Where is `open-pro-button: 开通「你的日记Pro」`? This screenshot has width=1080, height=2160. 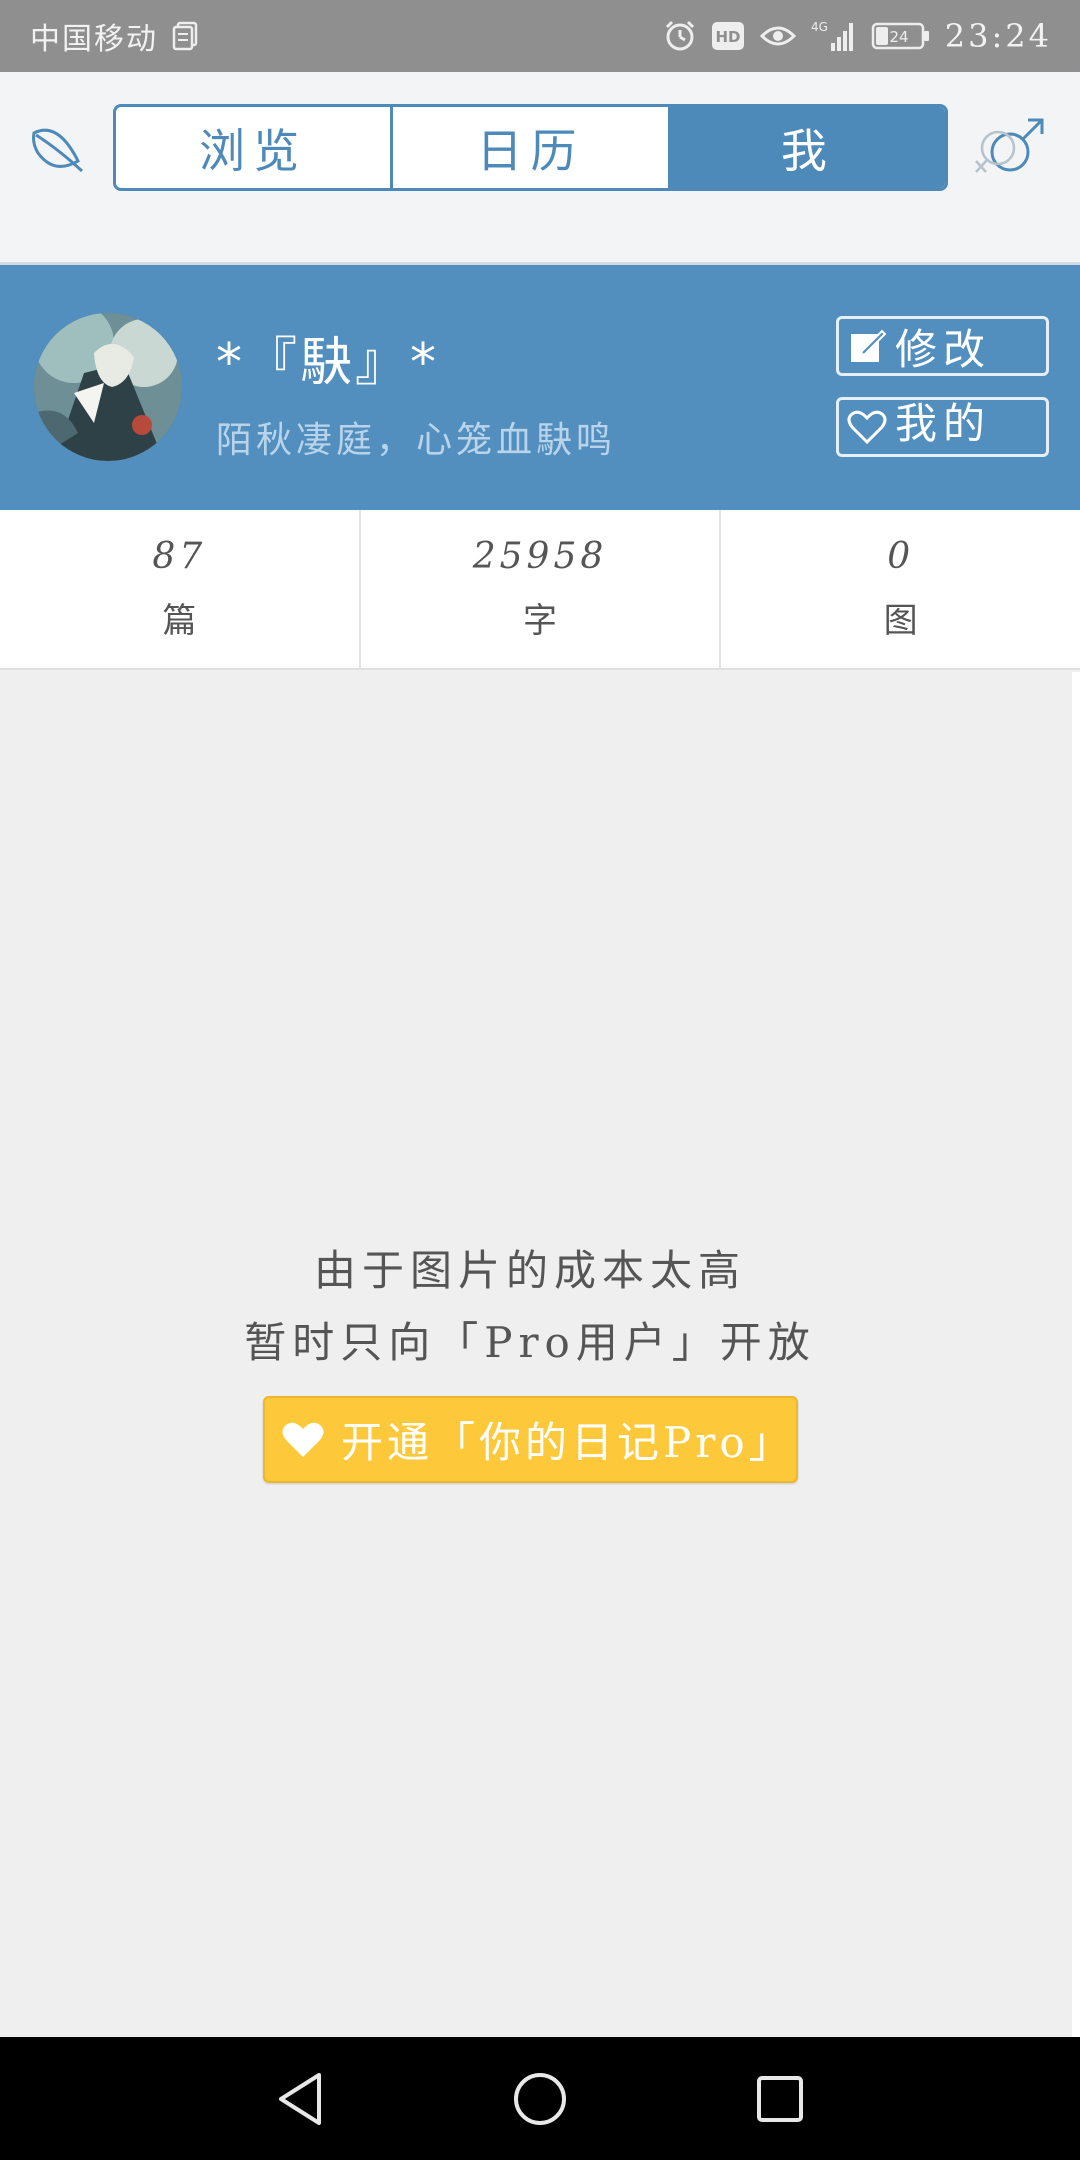
open-pro-button: 开通「你的日记Pro」 is located at coordinates (530, 1439).